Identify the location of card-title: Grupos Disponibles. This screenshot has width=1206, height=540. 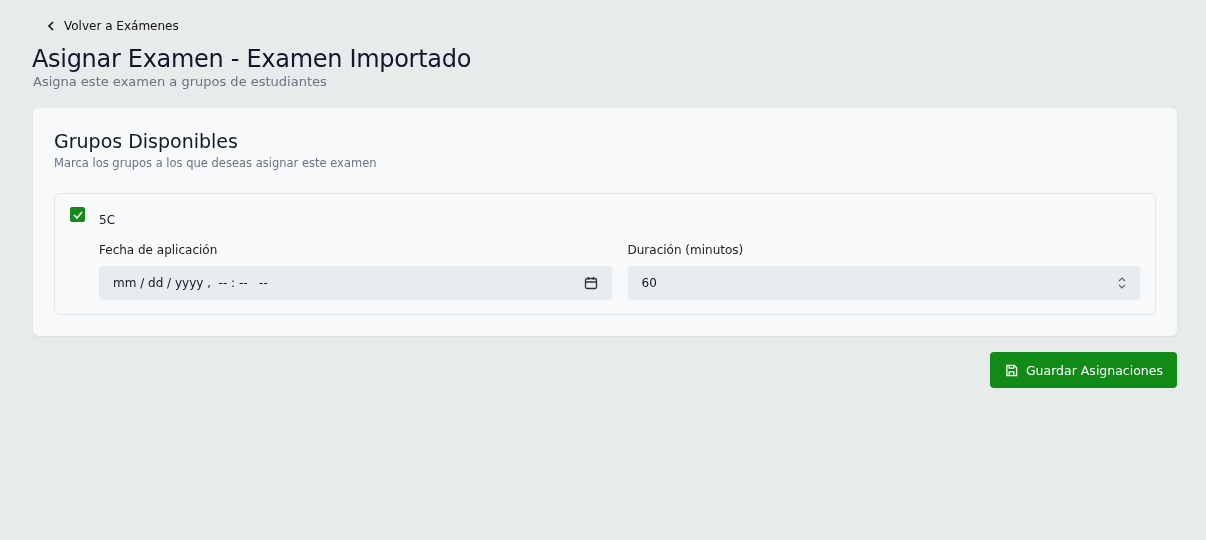
(146, 141).